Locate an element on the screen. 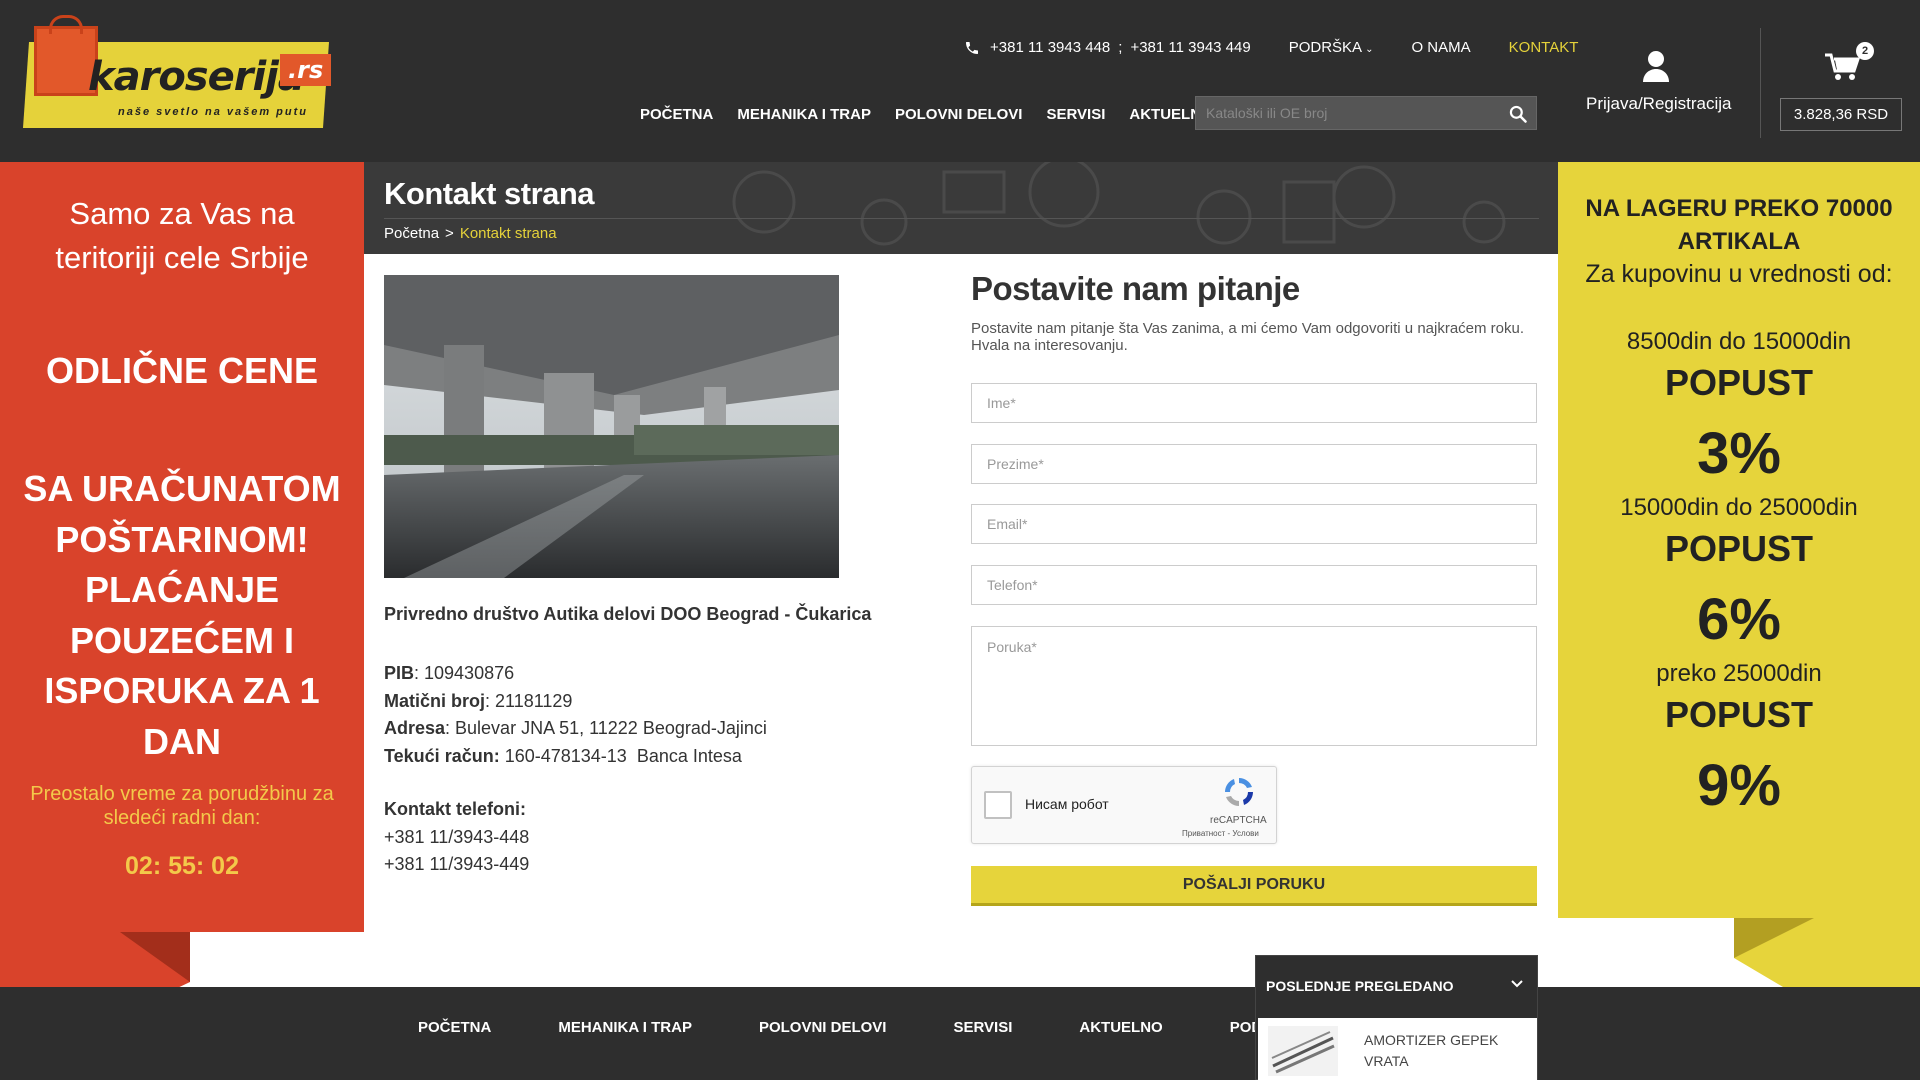  countdown-timer: 02: 55: 02 is located at coordinates (182, 866).